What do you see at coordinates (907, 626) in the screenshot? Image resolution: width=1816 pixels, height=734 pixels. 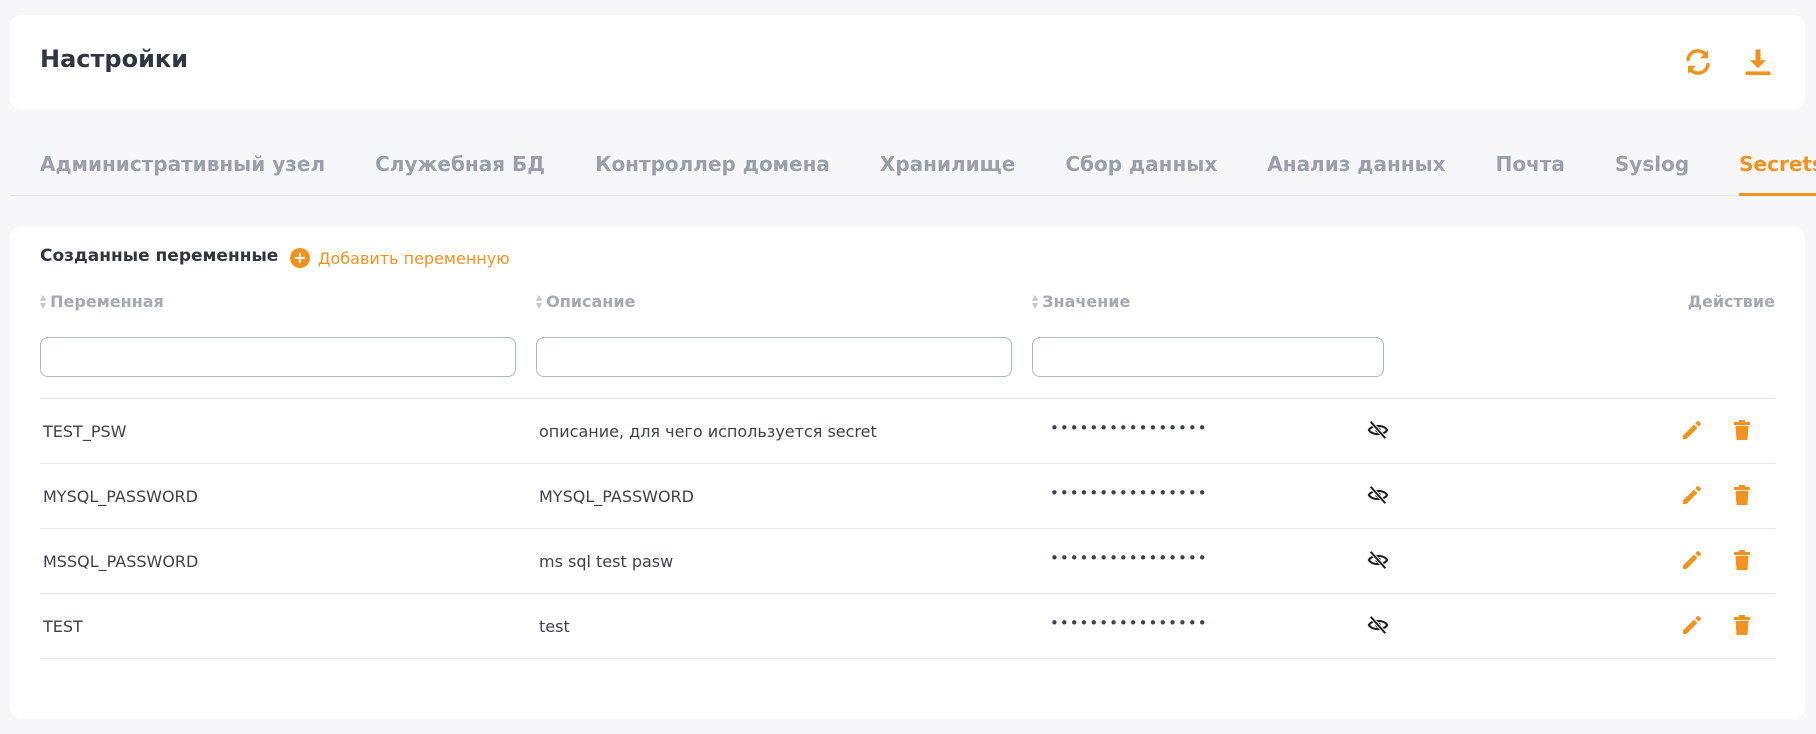 I see `table-row: TEST test ••••••••••••••••` at bounding box center [907, 626].